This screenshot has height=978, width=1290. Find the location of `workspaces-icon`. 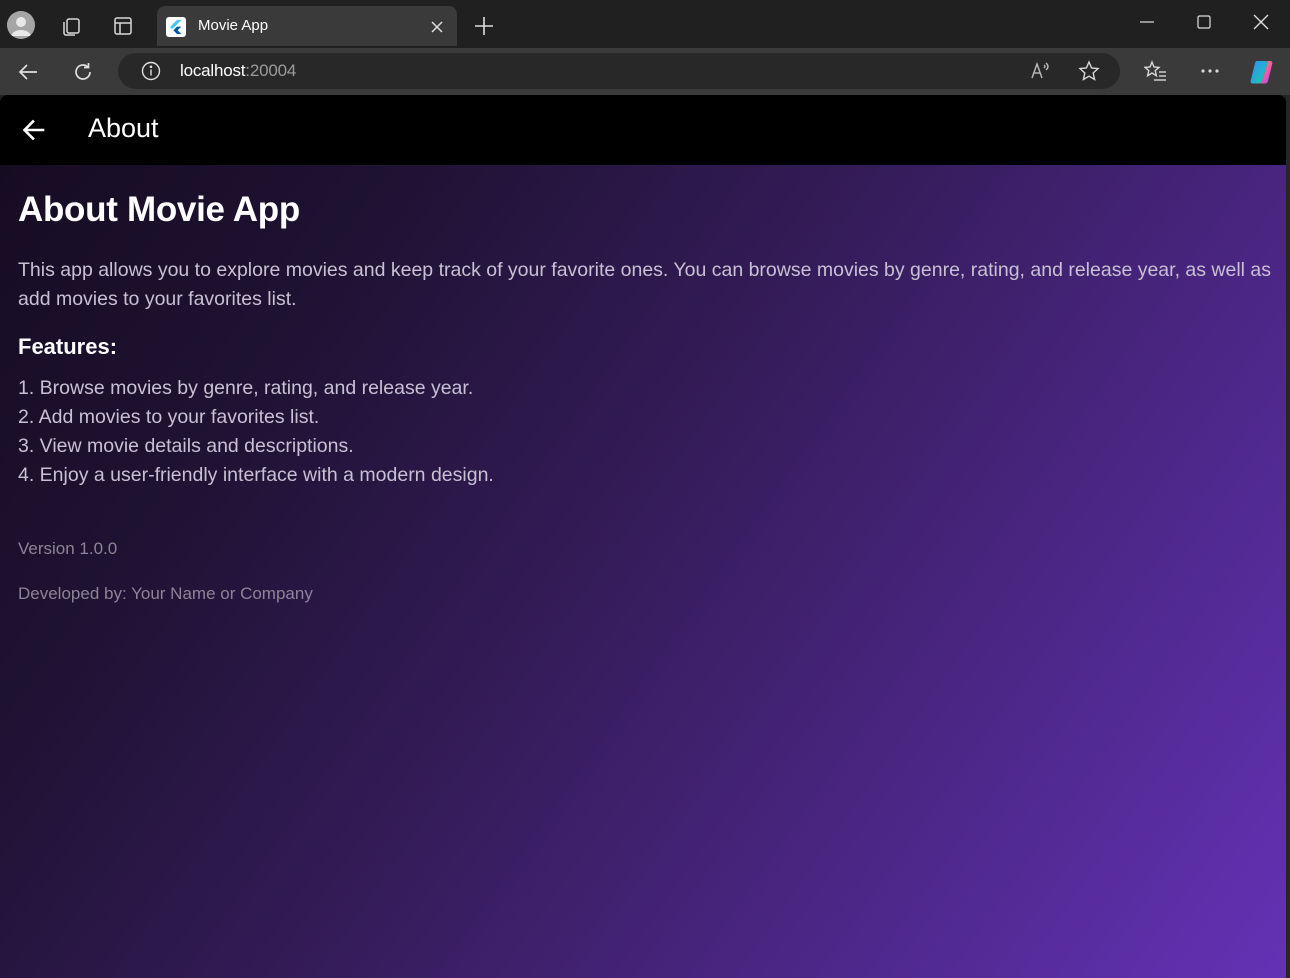

workspaces-icon is located at coordinates (71, 26).